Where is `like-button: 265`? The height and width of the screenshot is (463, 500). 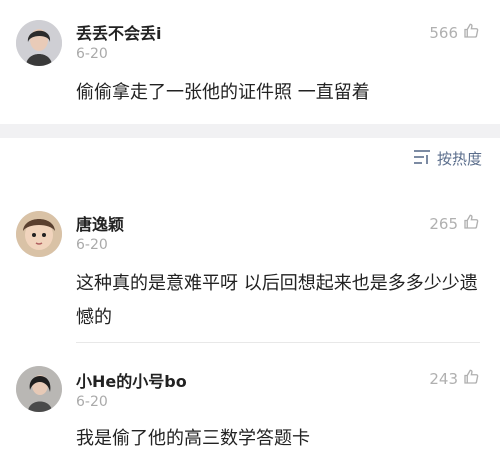 like-button: 265 is located at coordinates (454, 224).